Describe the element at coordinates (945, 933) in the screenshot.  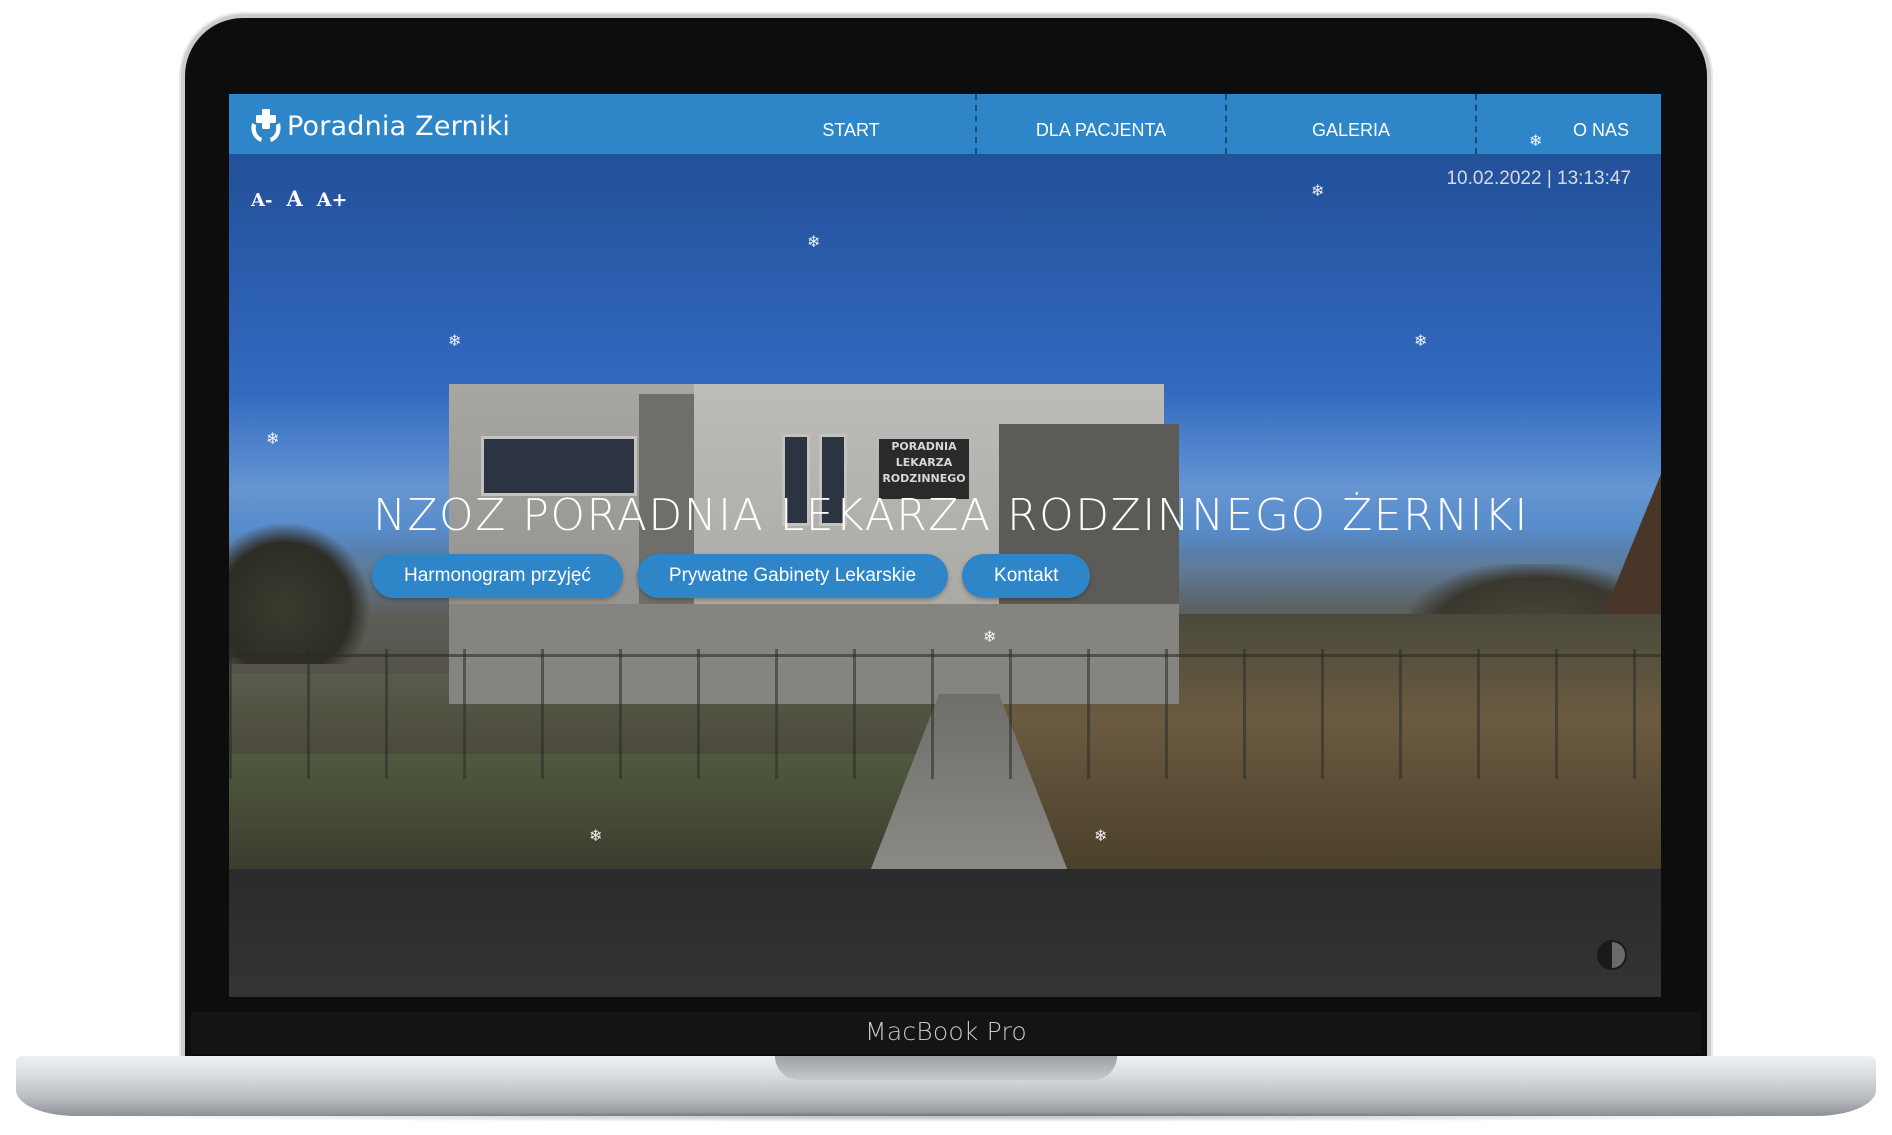
I see `road` at that location.